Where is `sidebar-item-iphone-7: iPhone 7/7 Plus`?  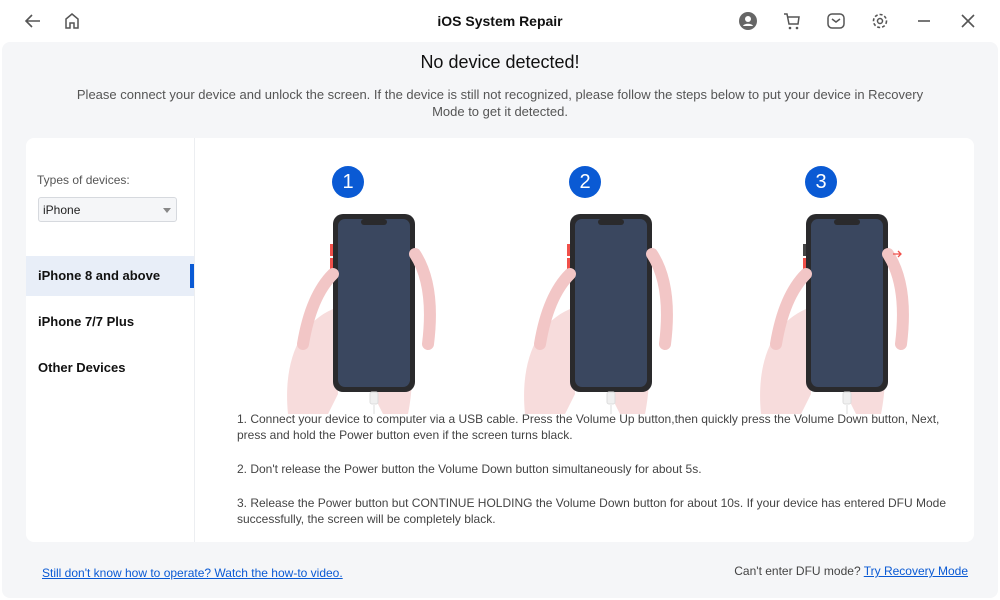
sidebar-item-iphone-7: iPhone 7/7 Plus is located at coordinates (110, 322).